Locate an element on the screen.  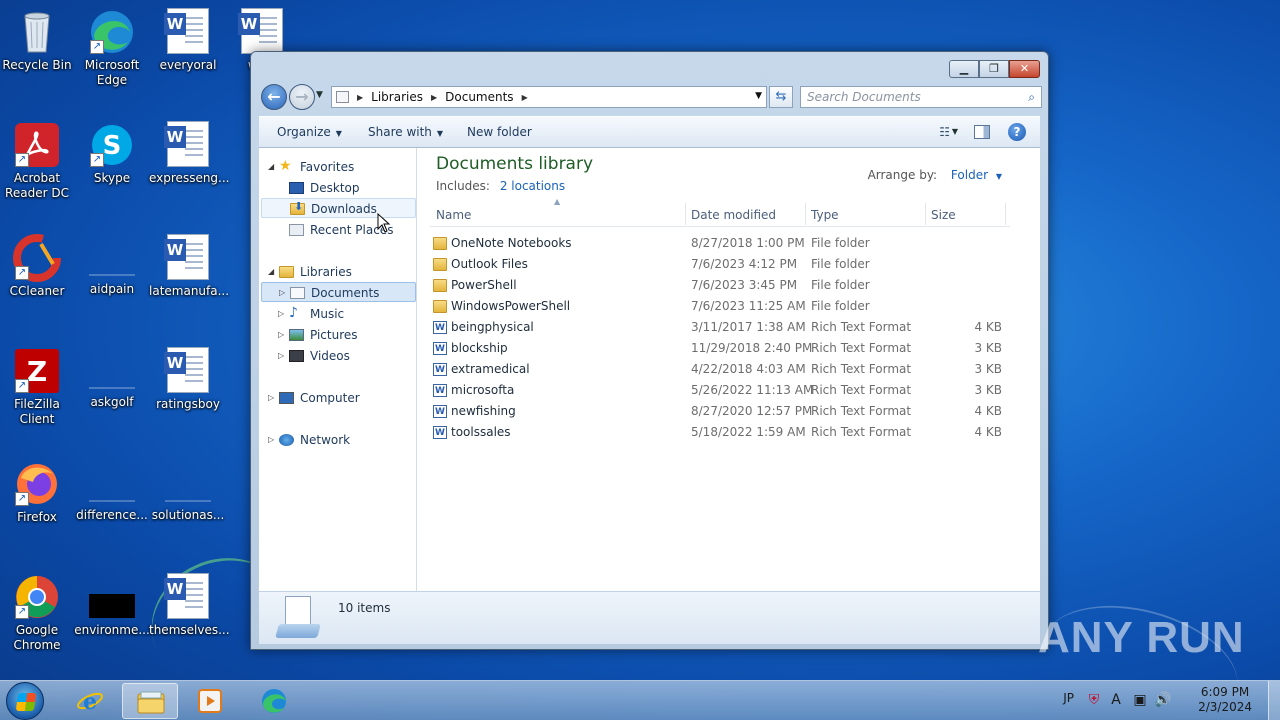
network-tray-icon: ▣ is located at coordinates (1140, 700).